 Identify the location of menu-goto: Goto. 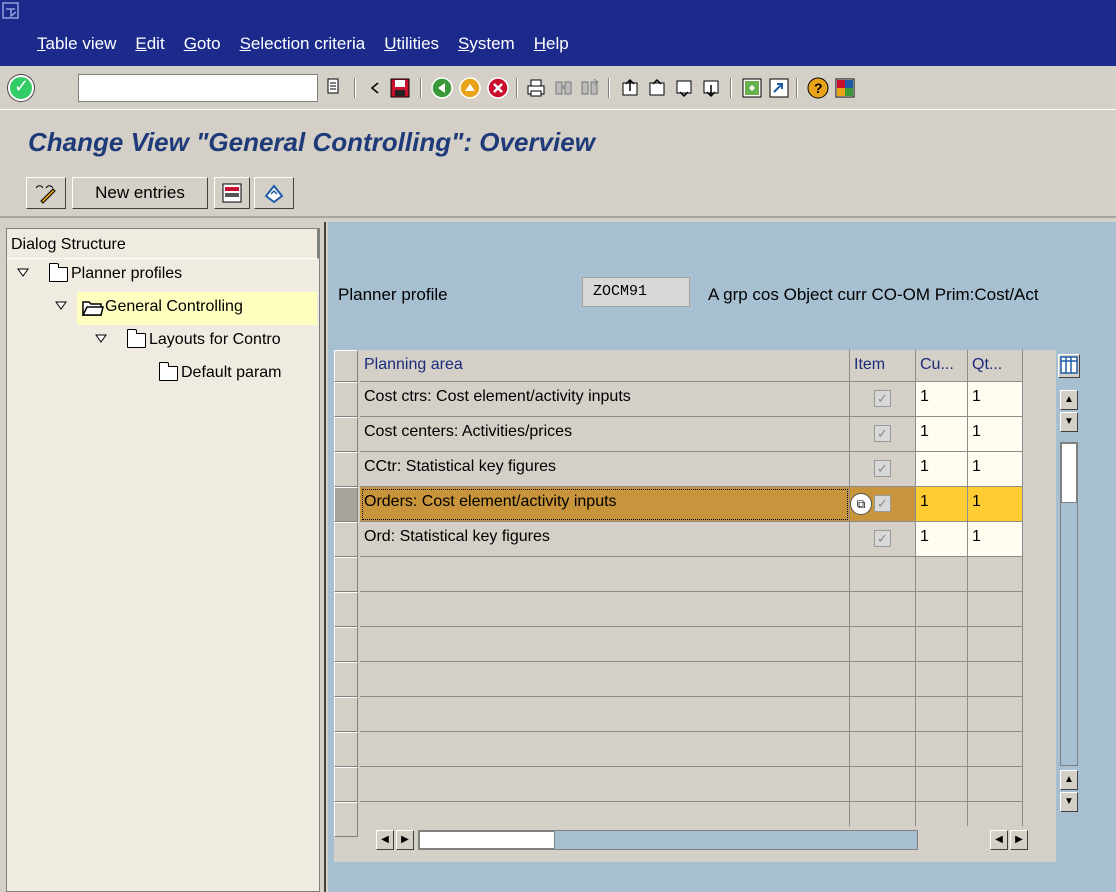
(202, 44).